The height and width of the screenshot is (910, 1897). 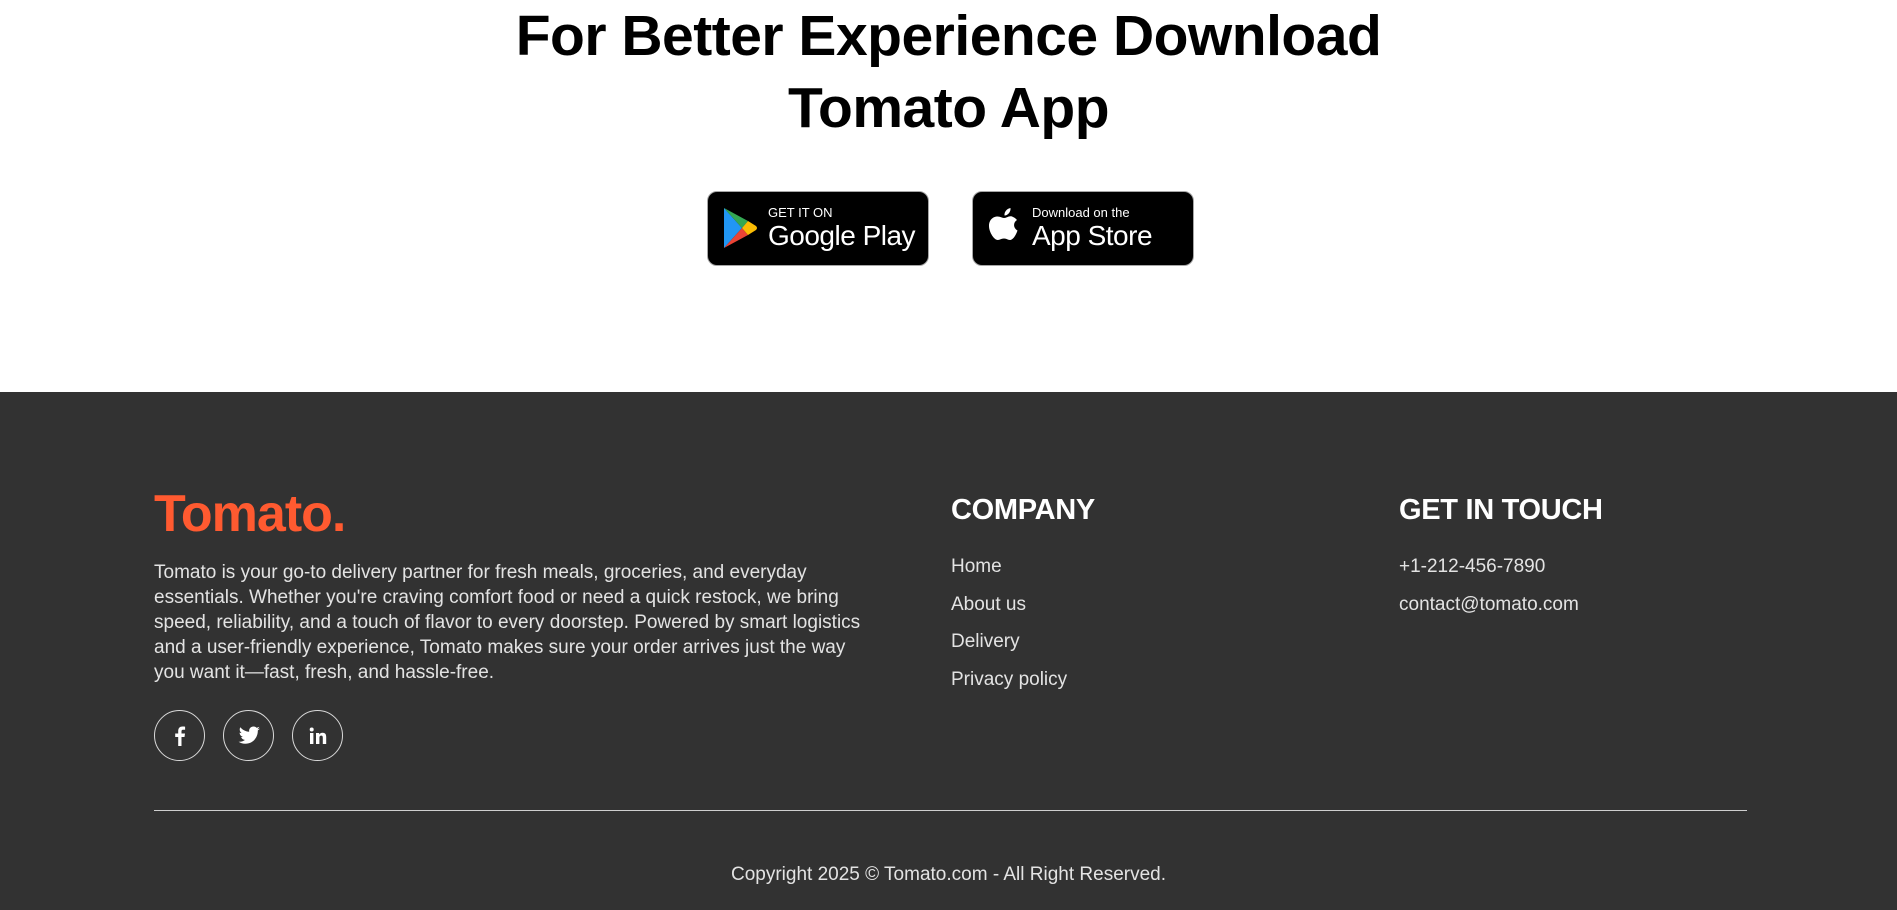 I want to click on app-store-big-text: App Store, so click(x=1092, y=235).